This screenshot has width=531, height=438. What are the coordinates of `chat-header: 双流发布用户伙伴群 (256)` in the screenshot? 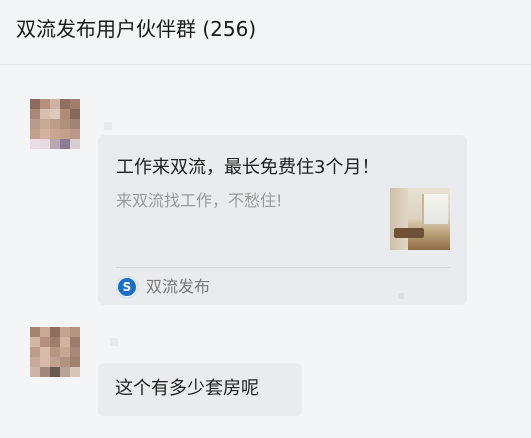 It's located at (265, 32).